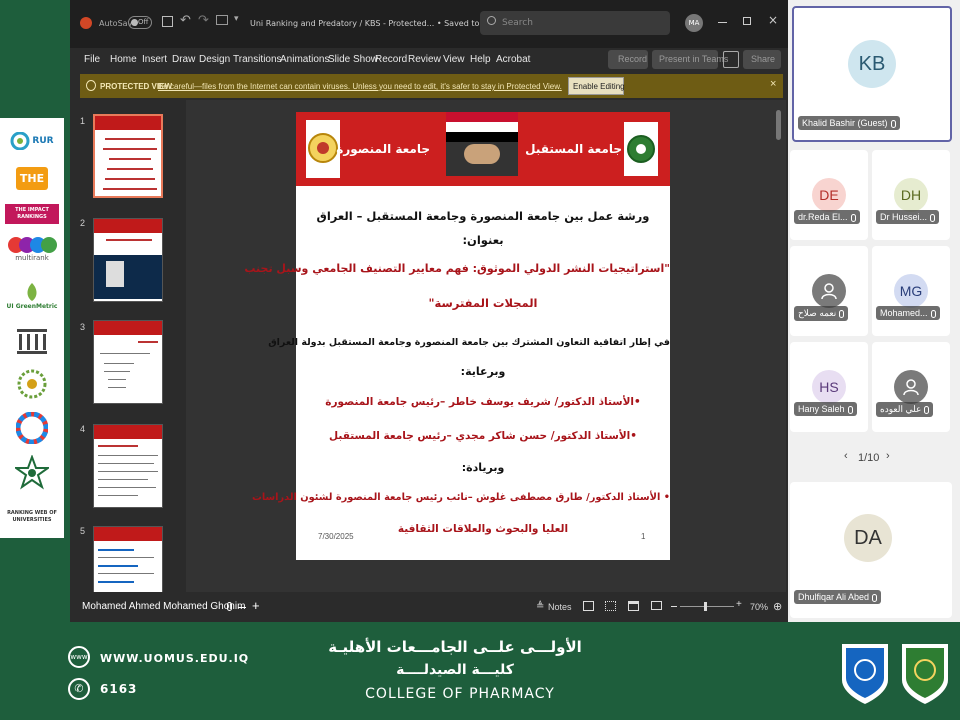  Describe the element at coordinates (778, 125) in the screenshot. I see `vertical-scrollbar` at that location.